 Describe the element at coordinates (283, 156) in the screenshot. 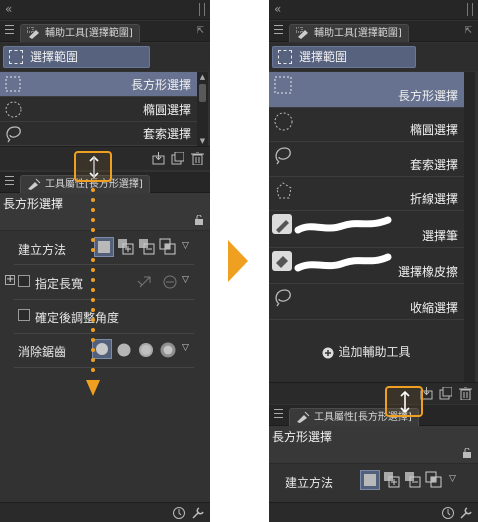

I see `lasso-icon` at that location.